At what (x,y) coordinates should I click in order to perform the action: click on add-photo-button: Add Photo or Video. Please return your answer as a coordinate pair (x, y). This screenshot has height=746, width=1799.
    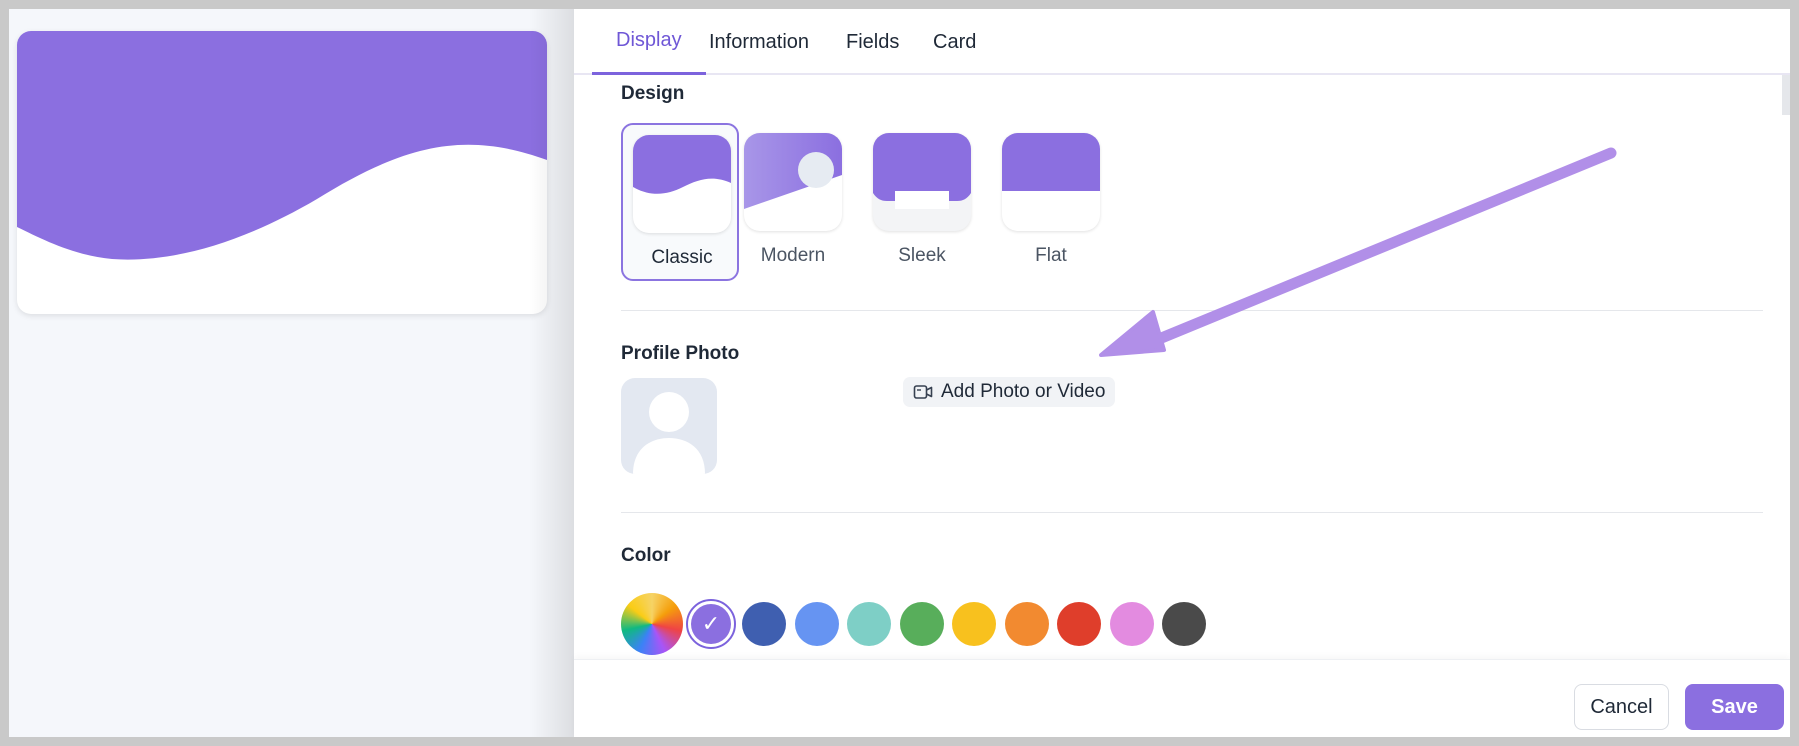
    Looking at the image, I should click on (1009, 392).